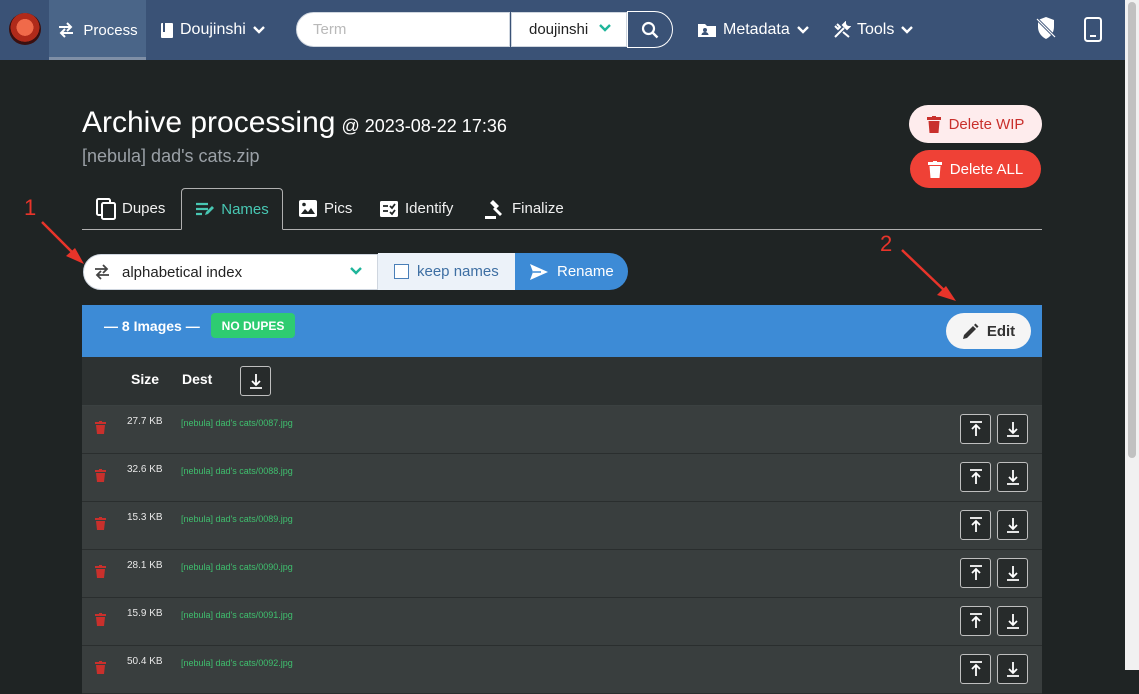 Image resolution: width=1139 pixels, height=694 pixels. Describe the element at coordinates (562, 622) in the screenshot. I see `table-row: 15.9 KB [nebula] dad's cats/0091.jpg` at that location.